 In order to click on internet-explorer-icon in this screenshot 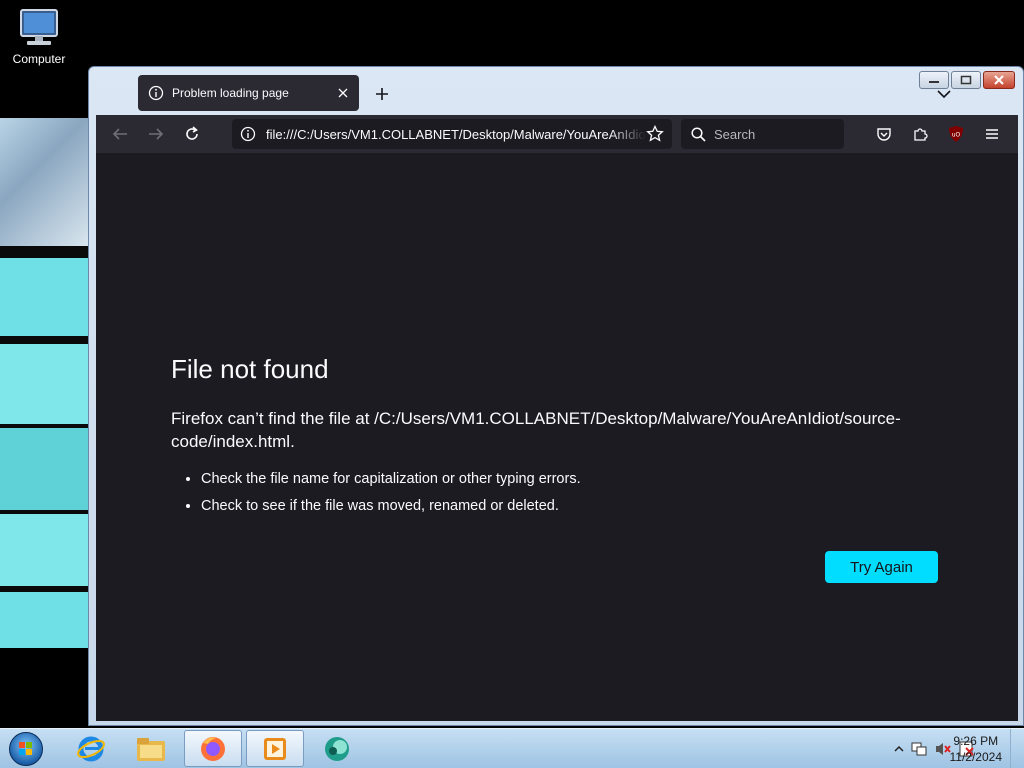, I will do `click(91, 748)`.